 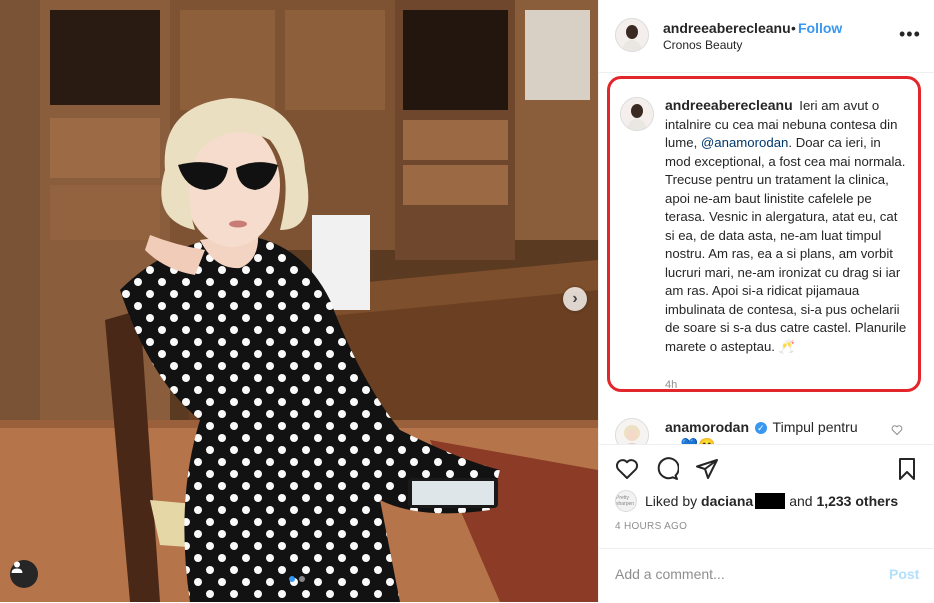 I want to click on caption-author-avatar-image, so click(x=637, y=114).